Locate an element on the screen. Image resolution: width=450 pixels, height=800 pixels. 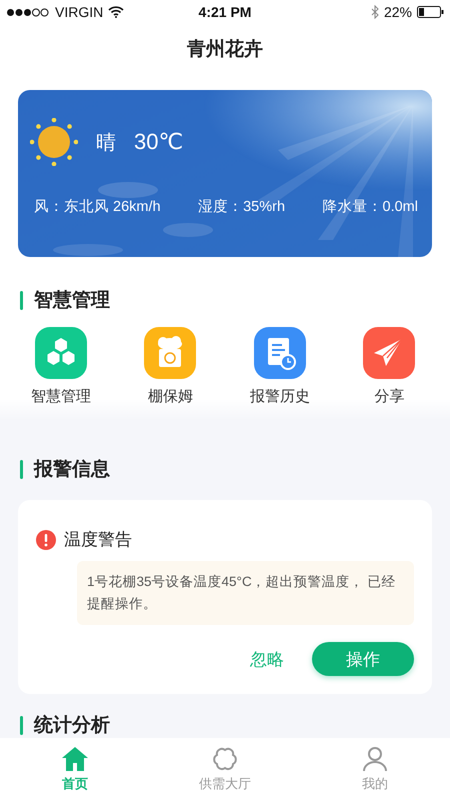
feature-label: 报警历史 is located at coordinates (280, 396).